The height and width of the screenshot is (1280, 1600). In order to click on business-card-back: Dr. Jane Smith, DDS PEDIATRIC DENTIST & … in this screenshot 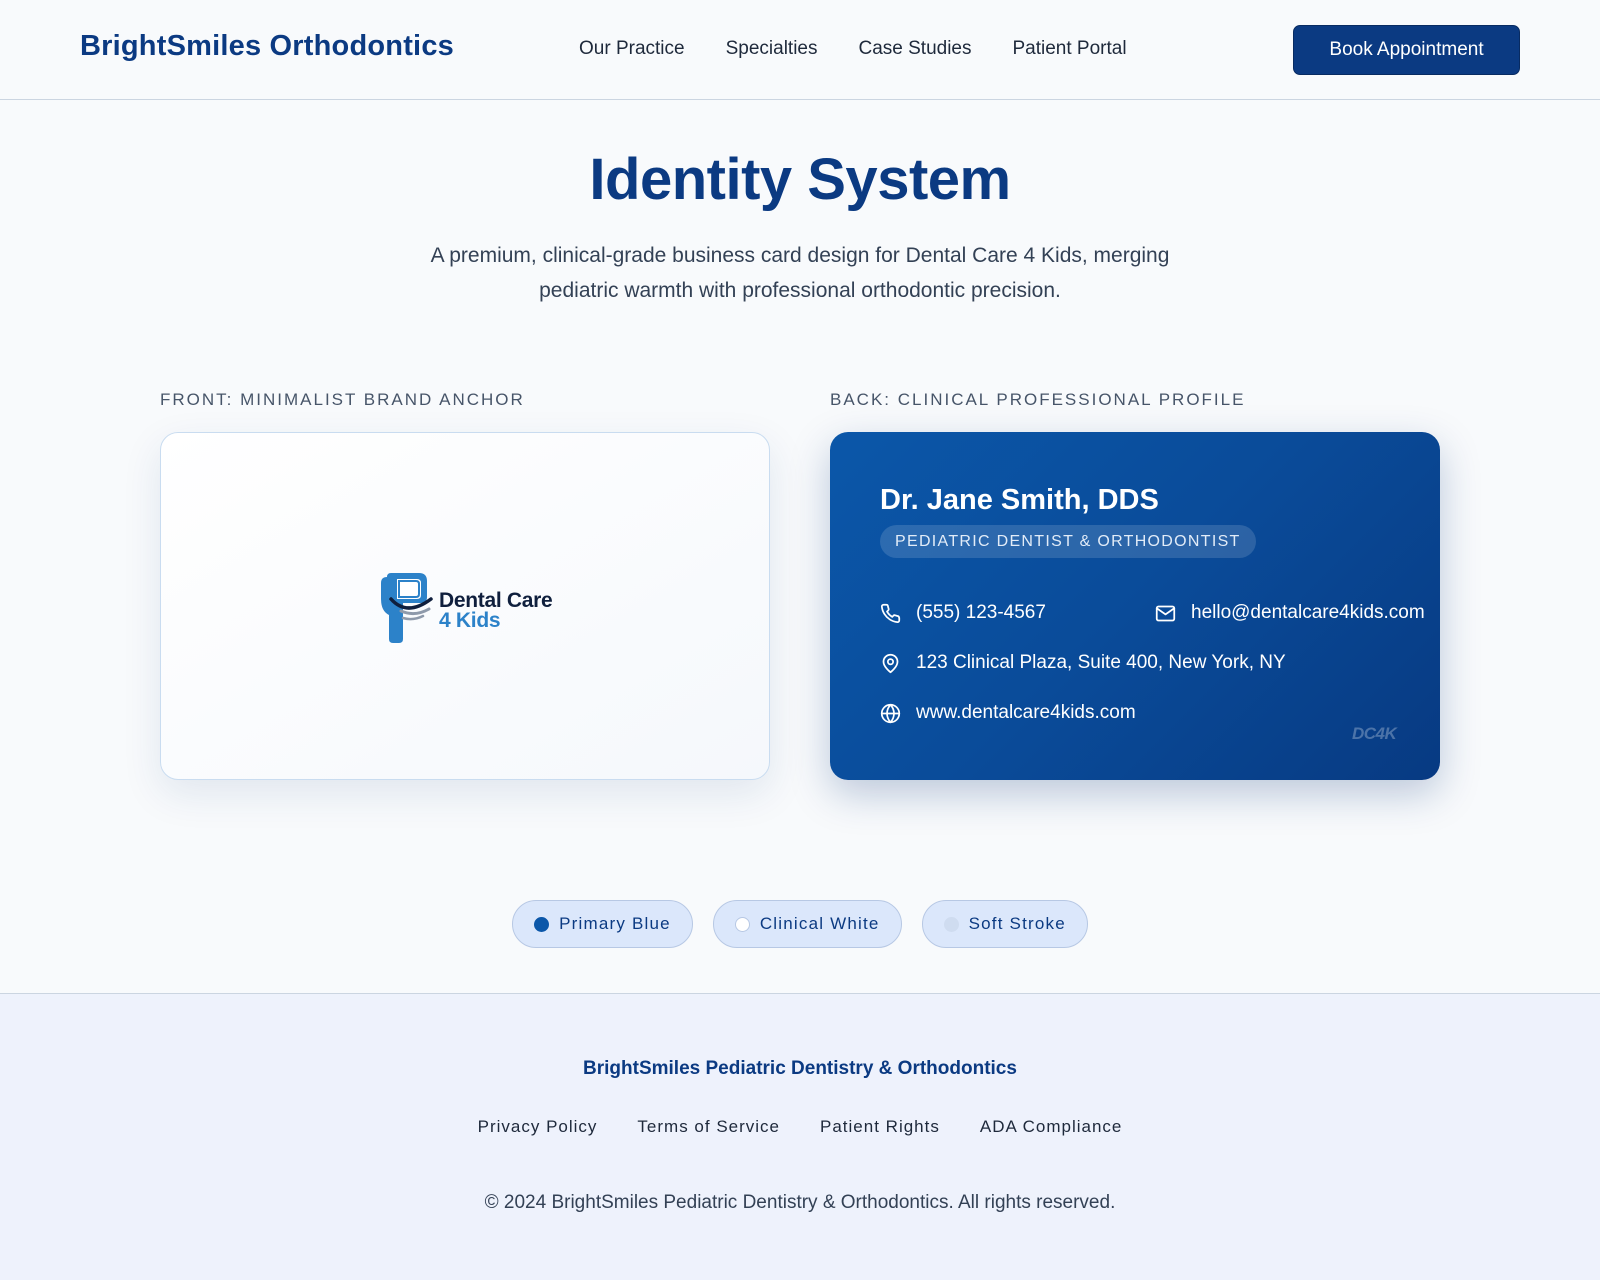, I will do `click(1135, 606)`.